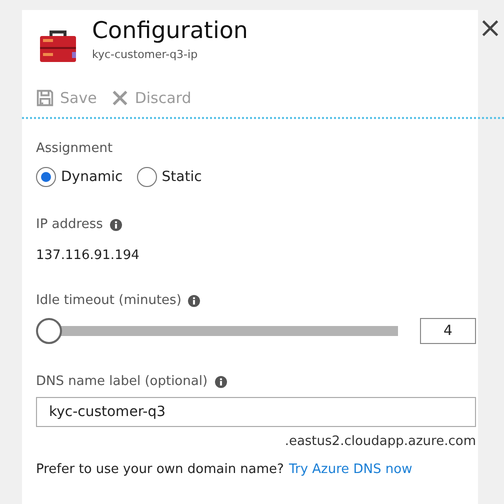 The width and height of the screenshot is (504, 504). Describe the element at coordinates (145, 54) in the screenshot. I see `panel-subtitle: kyc-customer-q3-ip` at that location.